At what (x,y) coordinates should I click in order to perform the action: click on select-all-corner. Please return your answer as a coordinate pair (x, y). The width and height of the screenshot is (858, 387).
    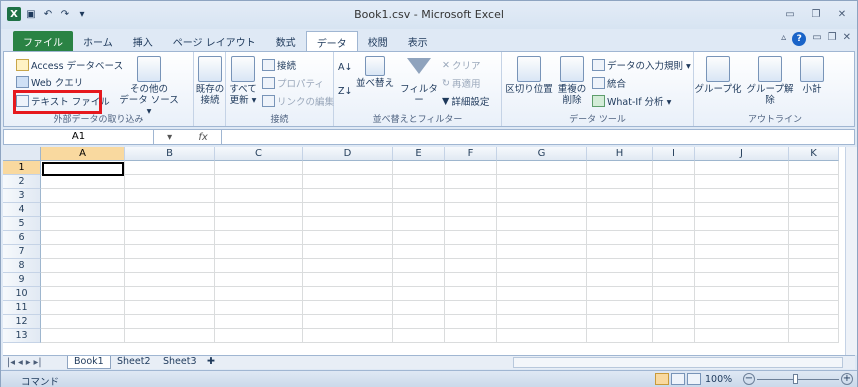
    Looking at the image, I should click on (22, 154).